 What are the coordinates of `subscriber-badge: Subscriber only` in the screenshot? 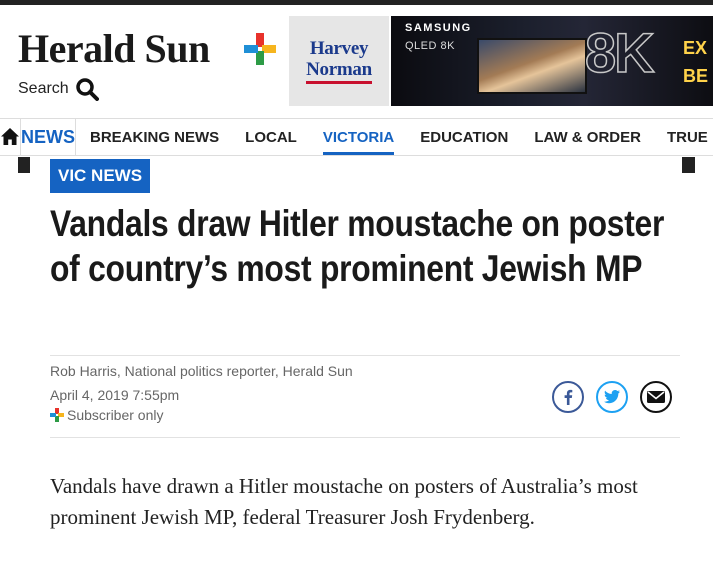 It's located at (107, 415).